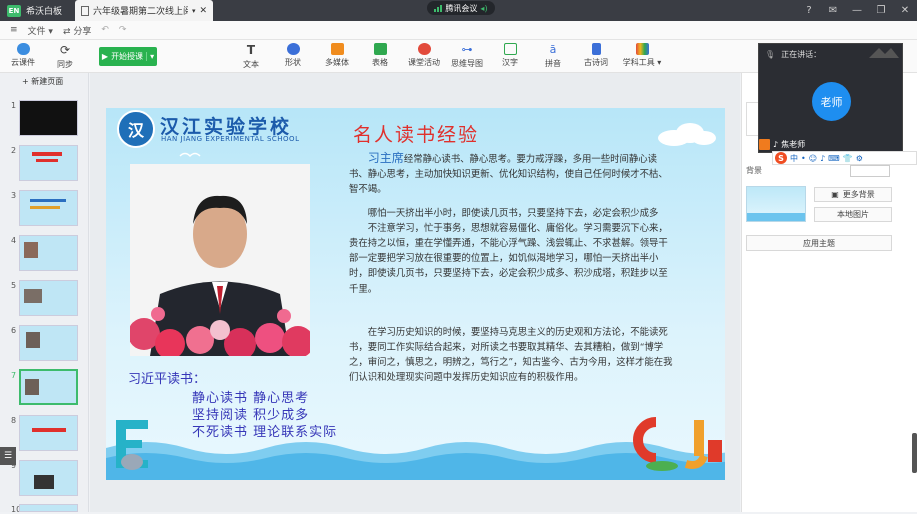  Describe the element at coordinates (461, 8) in the screenshot. I see `meeting-indicator: 腾讯会议 ◂)` at that location.